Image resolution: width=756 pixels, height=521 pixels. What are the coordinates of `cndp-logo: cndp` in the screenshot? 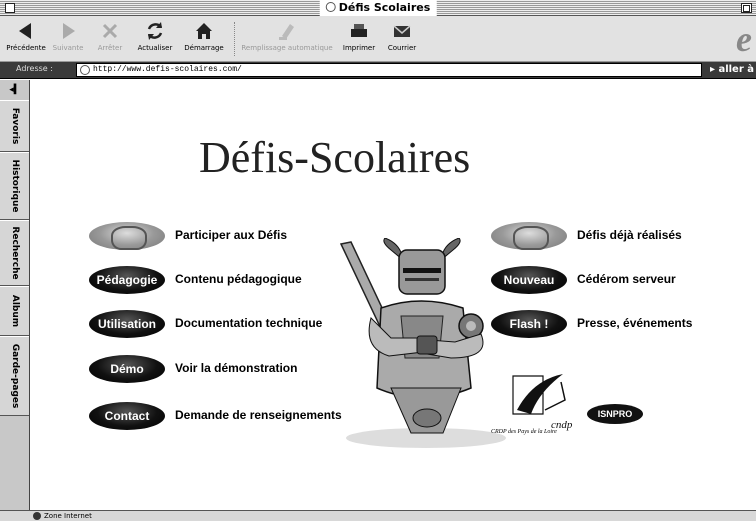 It's located at (542, 402).